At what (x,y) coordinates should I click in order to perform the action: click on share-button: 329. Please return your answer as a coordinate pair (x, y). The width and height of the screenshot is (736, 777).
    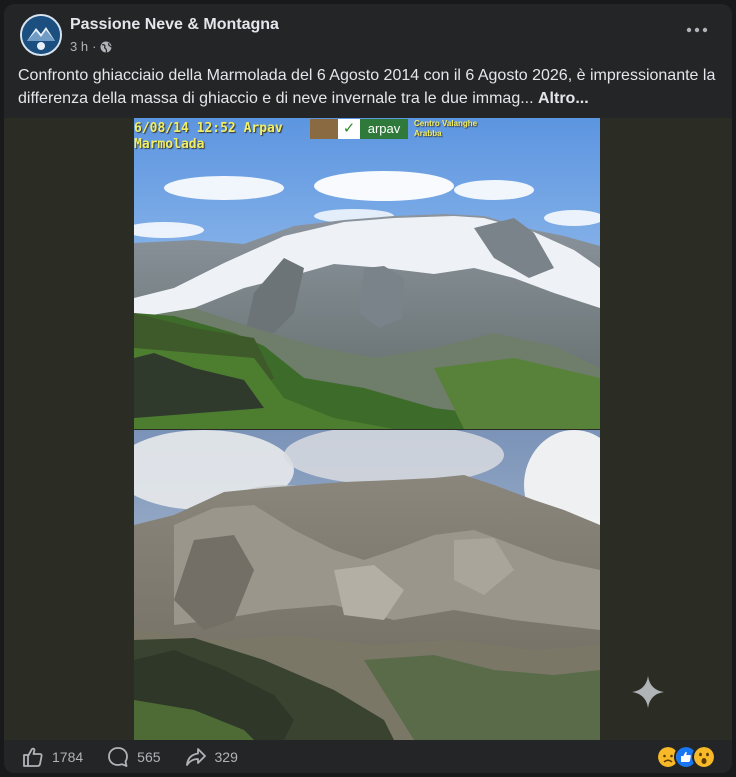
    Looking at the image, I should click on (211, 757).